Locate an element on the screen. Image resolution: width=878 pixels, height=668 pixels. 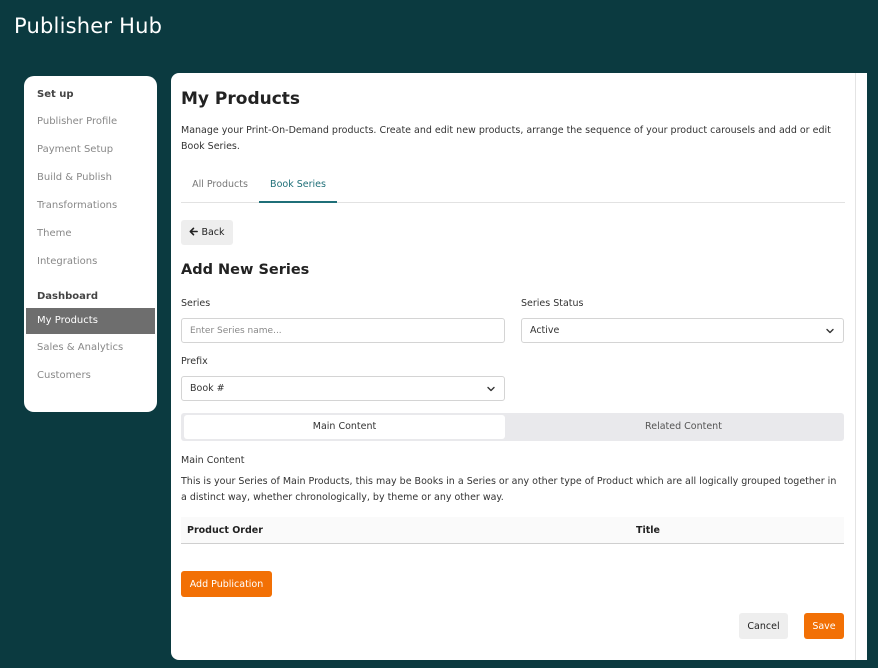
sidebar-heading-setup: Set up is located at coordinates (55, 94).